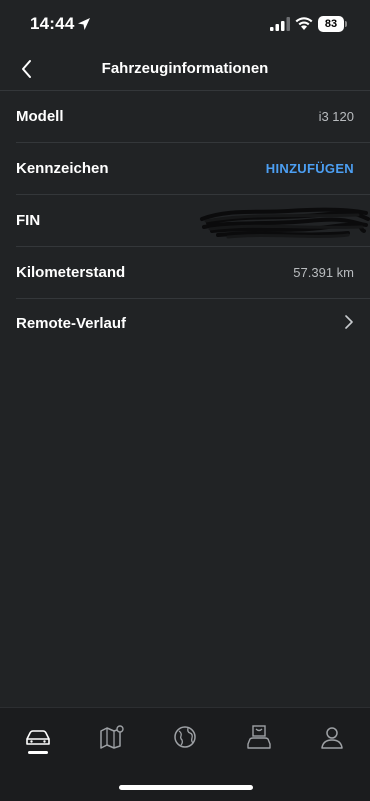 This screenshot has height=801, width=370. Describe the element at coordinates (193, 169) in the screenshot. I see `plate-row: Kennzeichen HINZUFÜGEN` at that location.